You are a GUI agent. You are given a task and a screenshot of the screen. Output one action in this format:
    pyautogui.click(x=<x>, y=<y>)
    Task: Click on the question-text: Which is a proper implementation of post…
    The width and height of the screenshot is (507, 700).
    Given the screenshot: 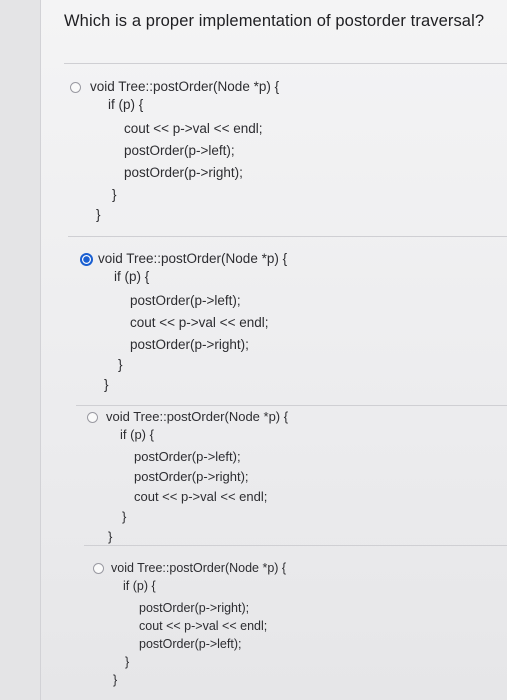 What is the action you would take?
    pyautogui.click(x=274, y=21)
    